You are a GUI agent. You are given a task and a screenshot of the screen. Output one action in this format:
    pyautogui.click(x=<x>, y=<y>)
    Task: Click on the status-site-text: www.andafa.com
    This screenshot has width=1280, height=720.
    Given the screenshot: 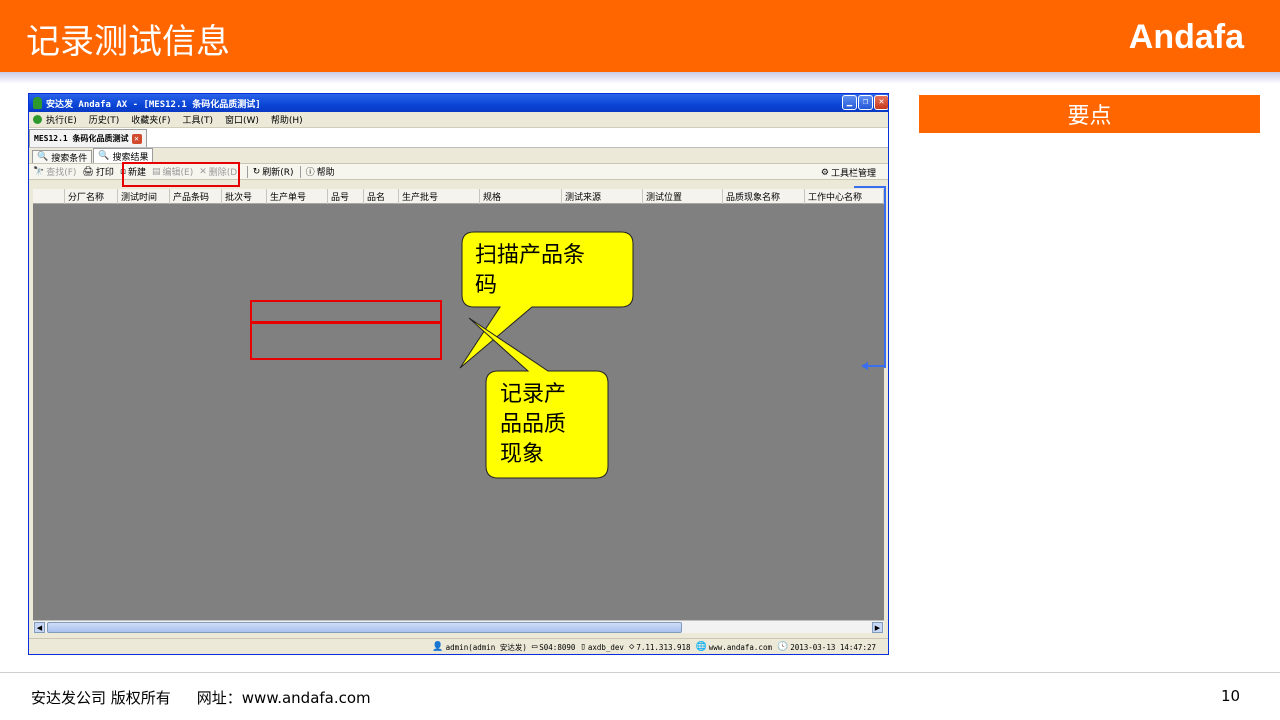 What is the action you would take?
    pyautogui.click(x=740, y=647)
    